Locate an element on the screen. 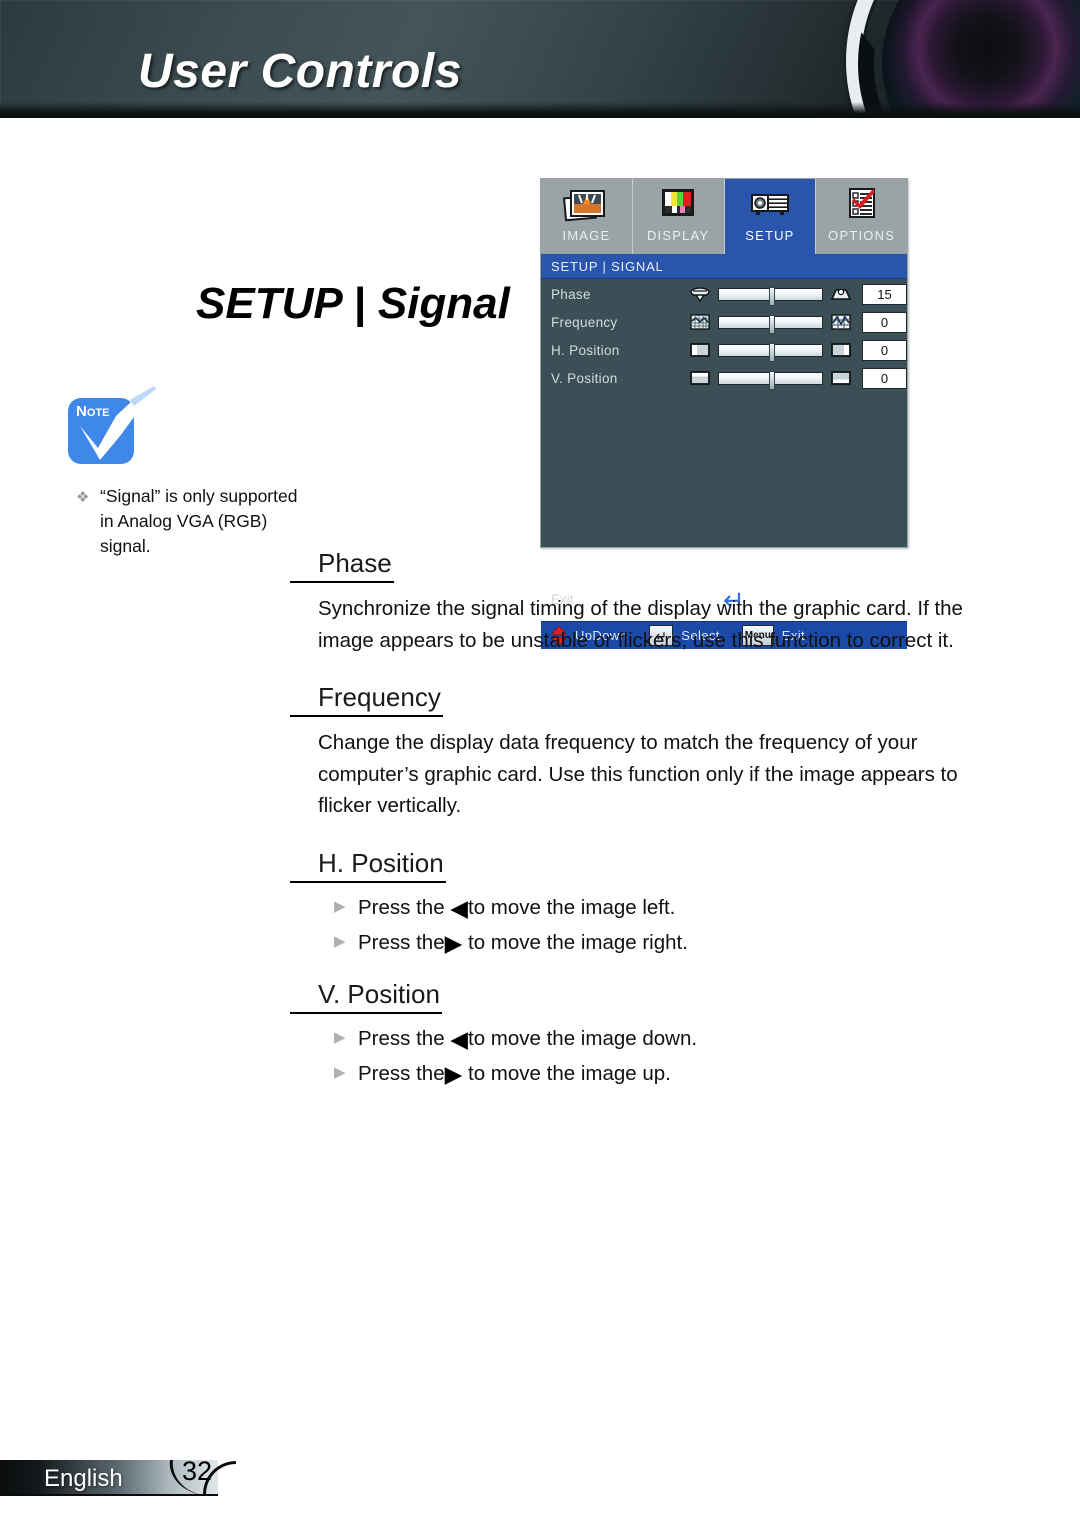 The image size is (1080, 1532). bullet-text-post: to move the image left. is located at coordinates (572, 907).